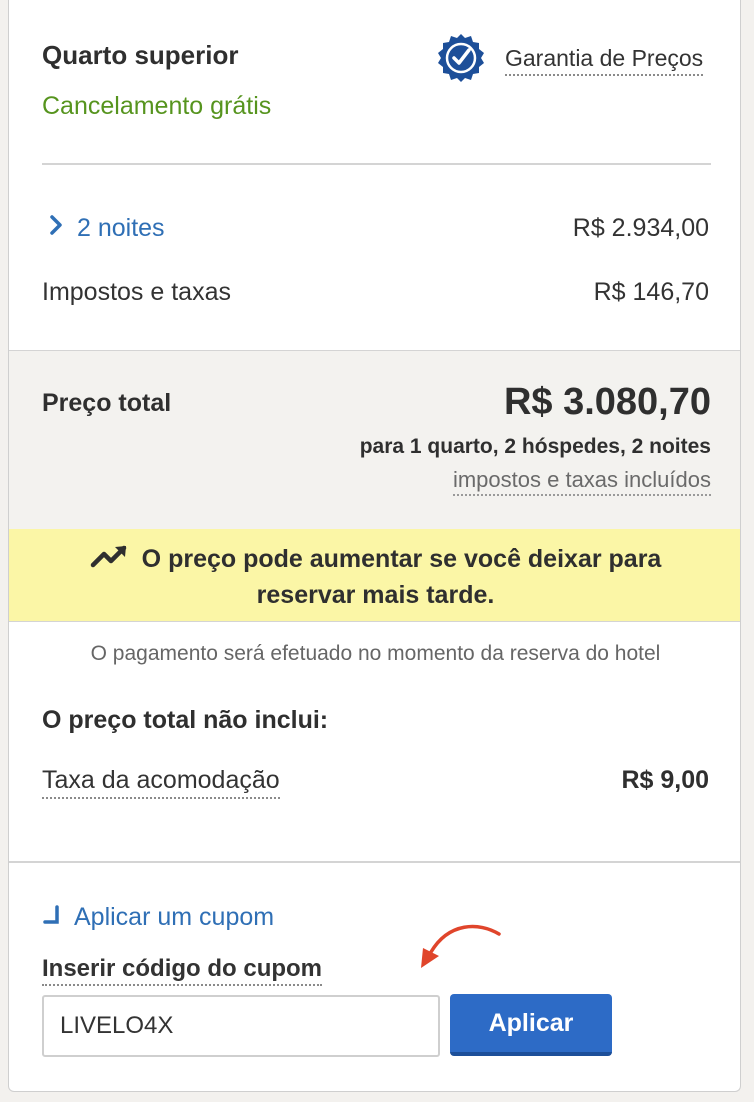  What do you see at coordinates (56, 228) in the screenshot?
I see `chevron-right-icon` at bounding box center [56, 228].